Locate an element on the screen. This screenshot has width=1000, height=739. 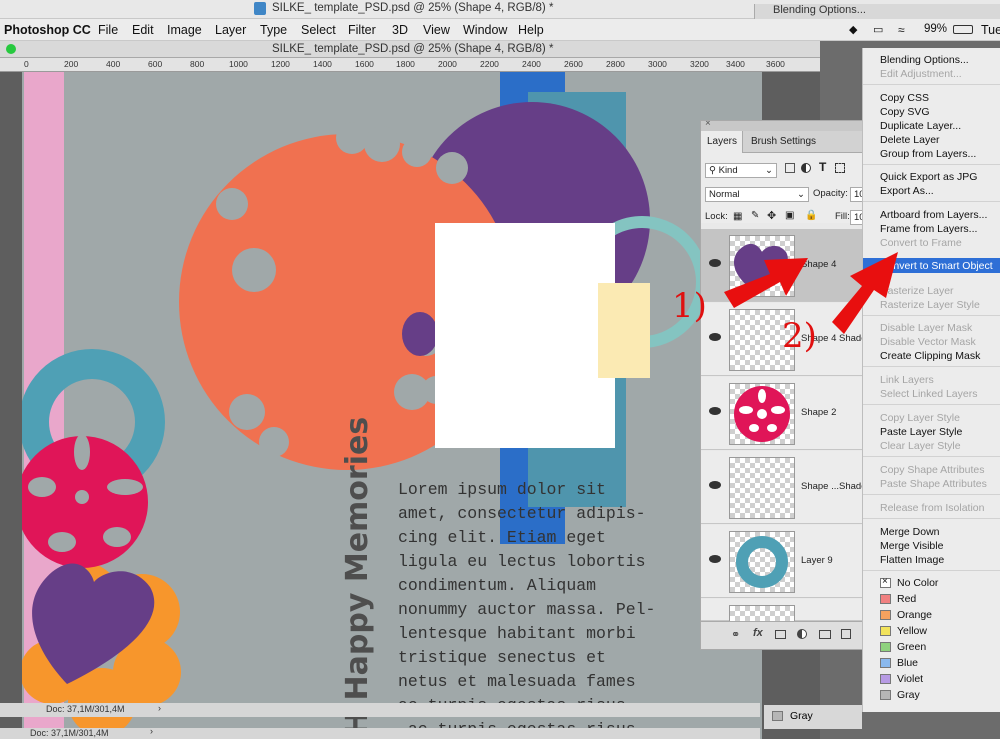
menu-layer: Layer is located at coordinates (230, 30).